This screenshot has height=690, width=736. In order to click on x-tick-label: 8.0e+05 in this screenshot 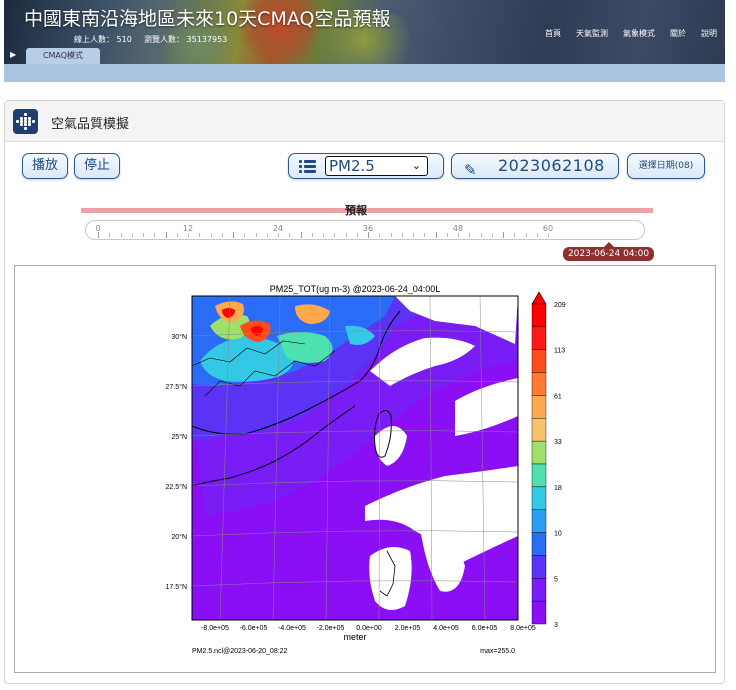, I will do `click(523, 628)`.